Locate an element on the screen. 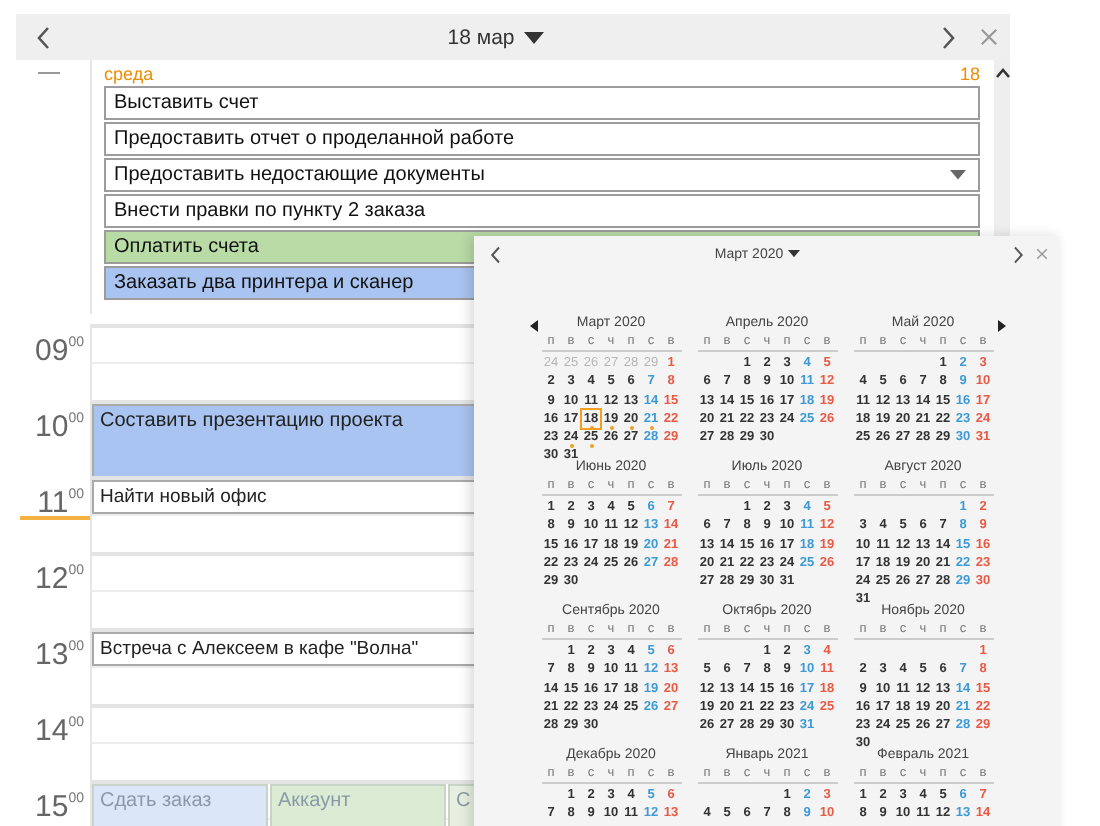 This screenshot has height=826, width=1100. hour-label: 14 is located at coordinates (52, 734).